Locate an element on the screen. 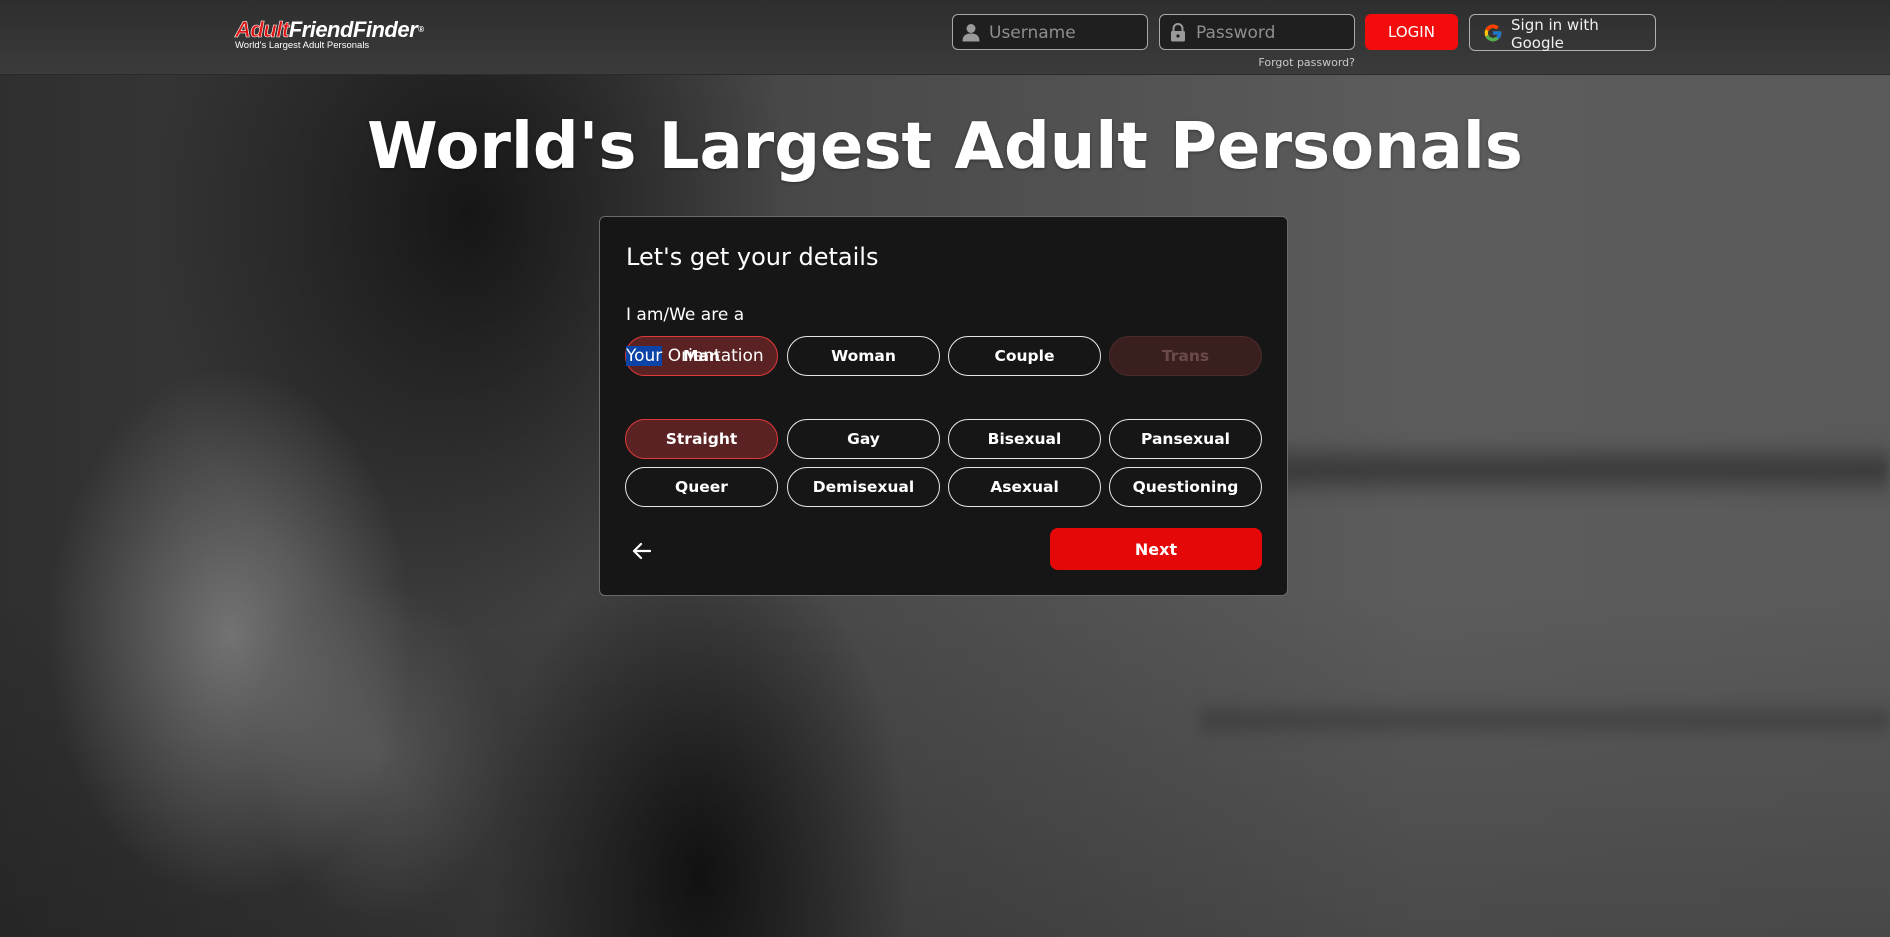  arrow-left-icon is located at coordinates (642, 551).